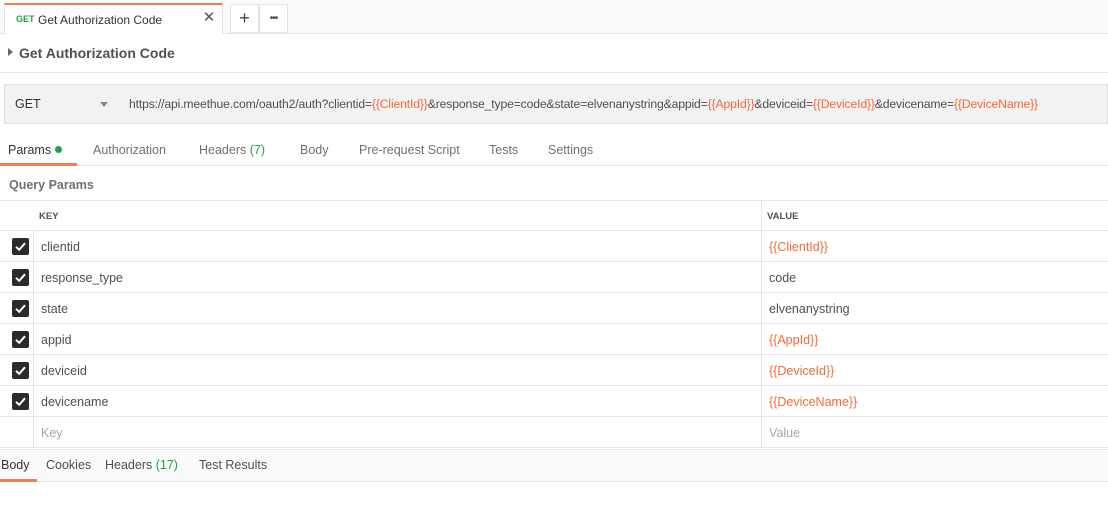  Describe the element at coordinates (801, 371) in the screenshot. I see `param-value: {{DeviceId}}` at that location.